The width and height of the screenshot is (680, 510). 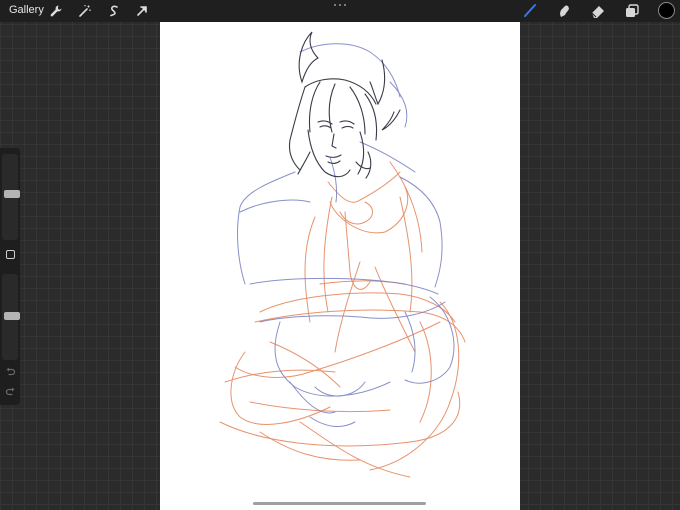 What do you see at coordinates (339, 503) in the screenshot?
I see `home-indicator` at bounding box center [339, 503].